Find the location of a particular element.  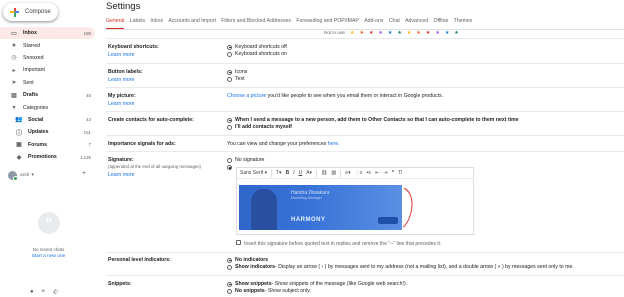

sidebar-item-starred: ★ Starred is located at coordinates (47, 45).